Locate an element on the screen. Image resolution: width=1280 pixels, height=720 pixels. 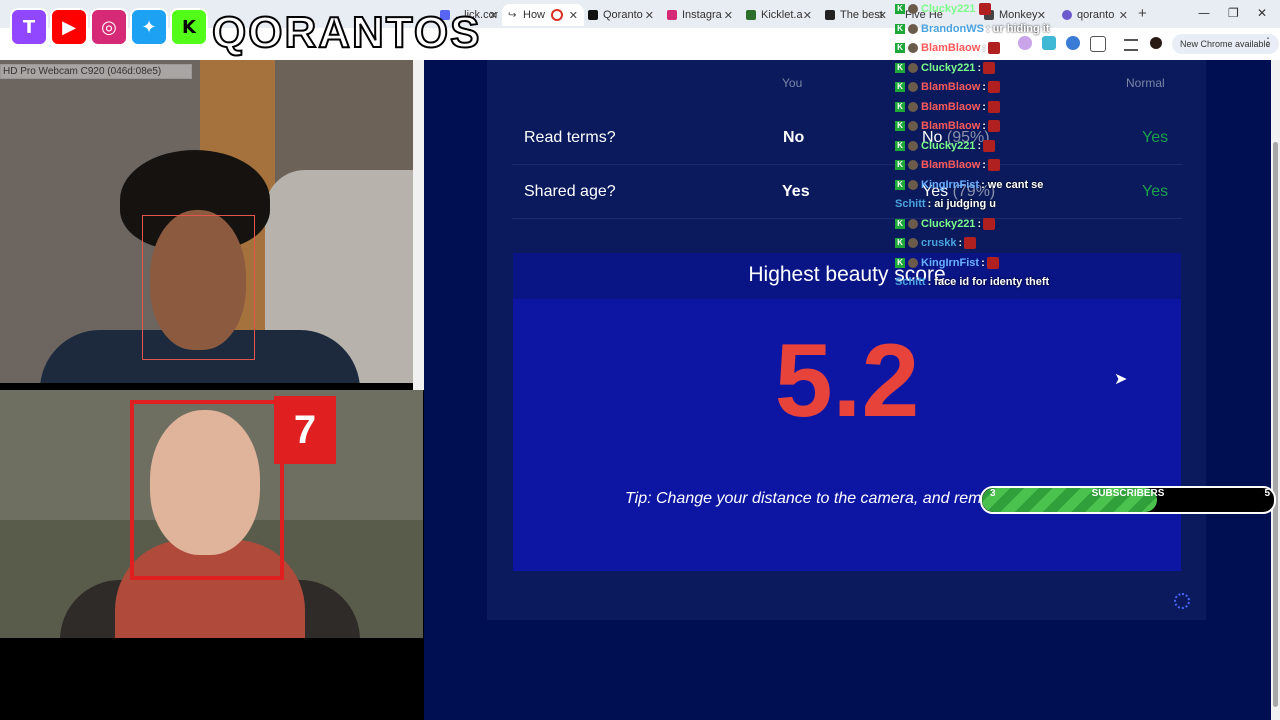
subscribers-goal: 5 is located at coordinates (1267, 493).